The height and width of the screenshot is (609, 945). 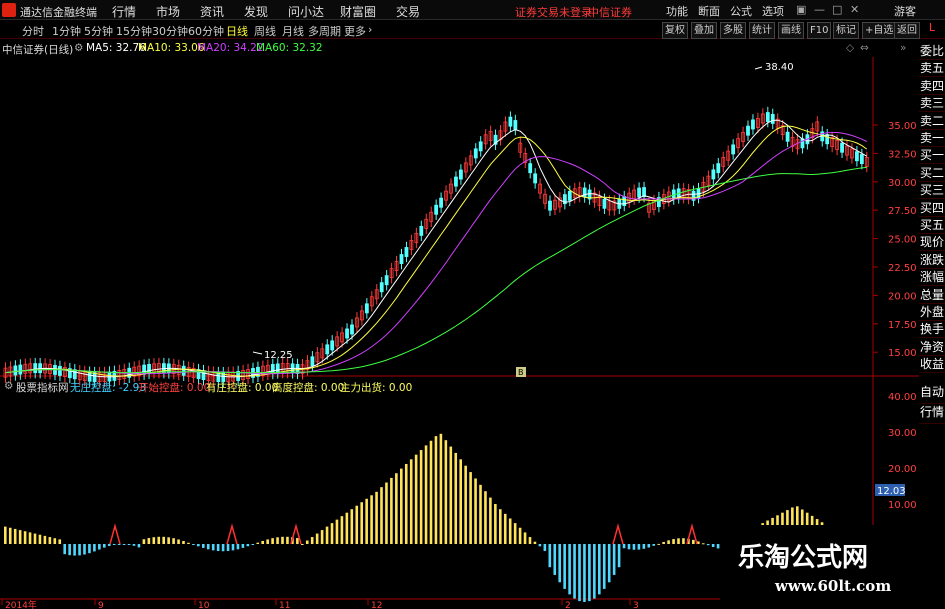 I want to click on minimize-icon: —, so click(x=819, y=9).